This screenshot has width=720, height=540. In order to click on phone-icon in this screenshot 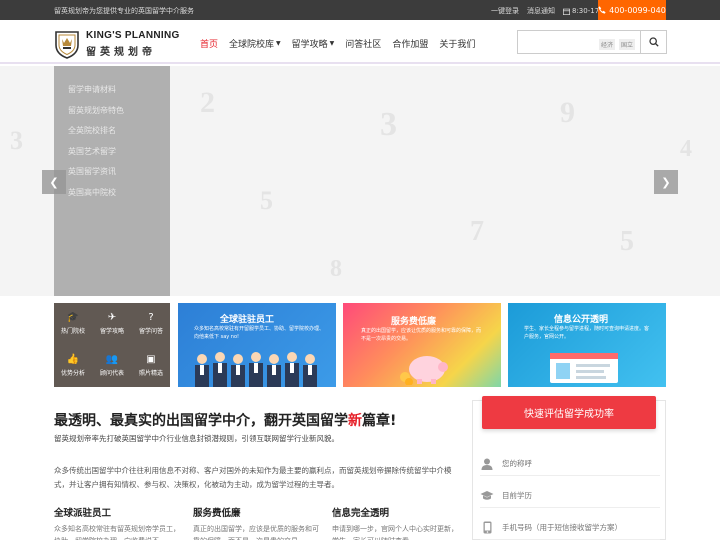, I will do `click(602, 10)`.